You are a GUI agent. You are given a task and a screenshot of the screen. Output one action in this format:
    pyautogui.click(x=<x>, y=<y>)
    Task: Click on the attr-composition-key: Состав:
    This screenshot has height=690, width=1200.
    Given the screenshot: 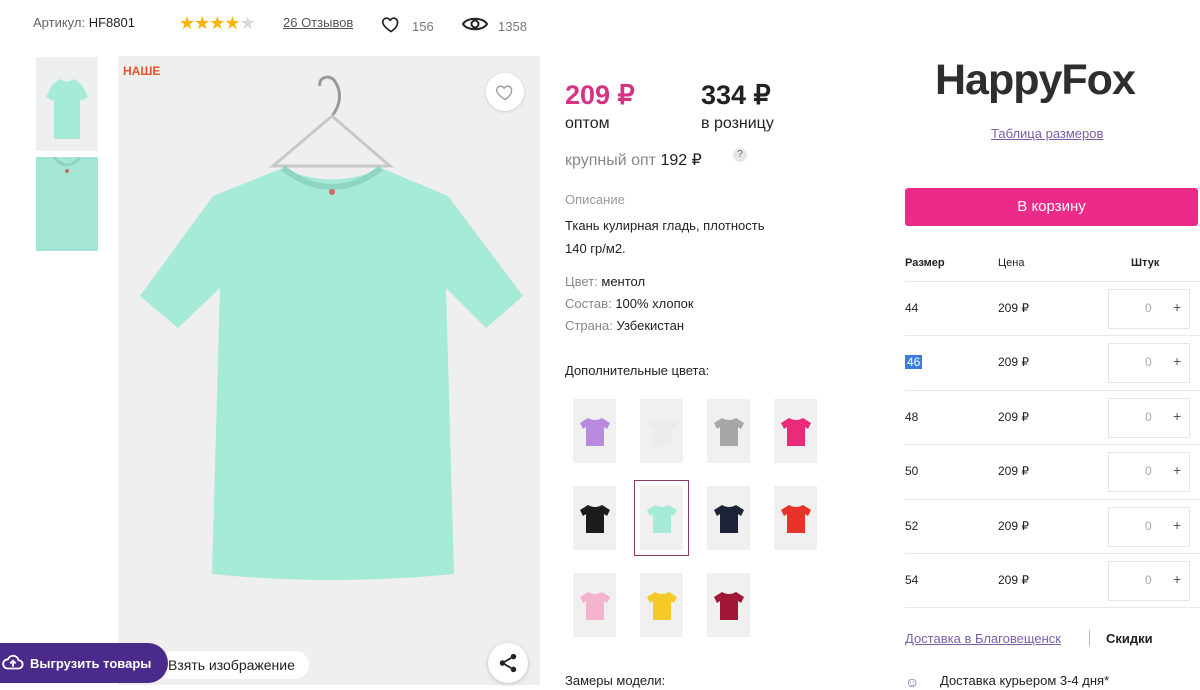 What is the action you would take?
    pyautogui.click(x=588, y=303)
    